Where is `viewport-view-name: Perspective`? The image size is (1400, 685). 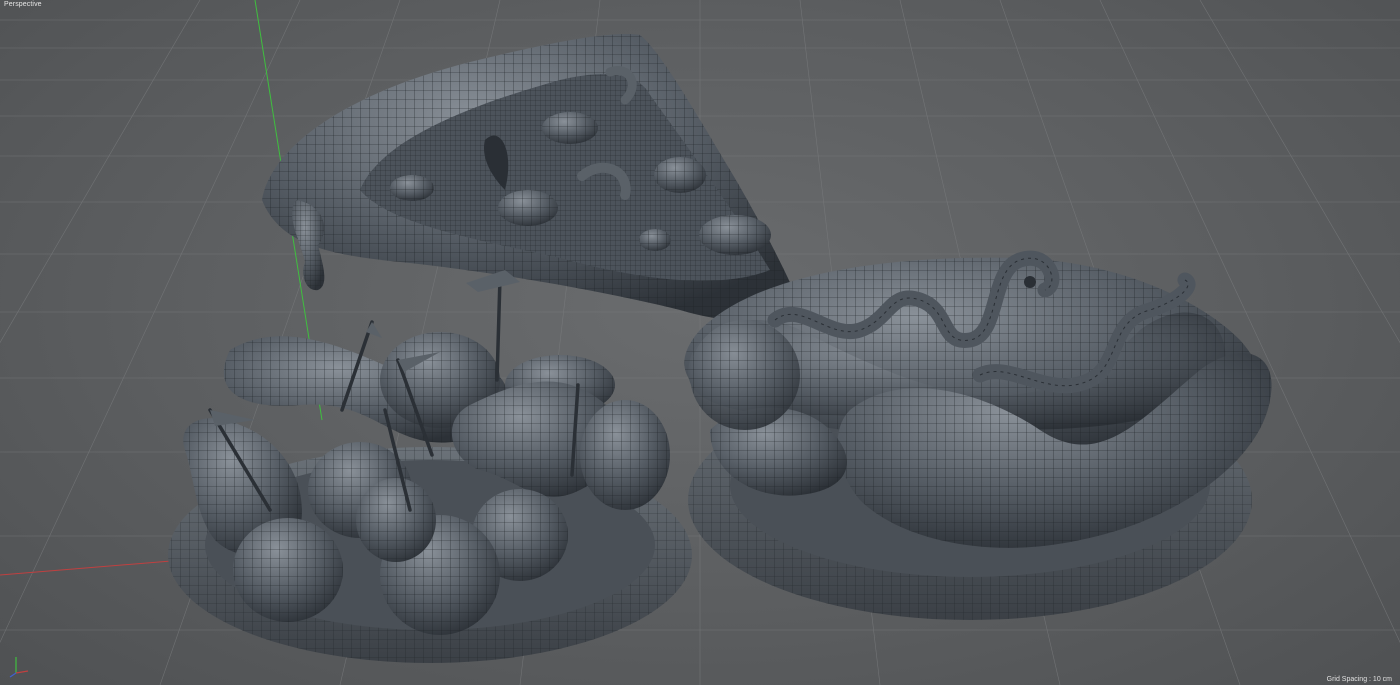 viewport-view-name: Perspective is located at coordinates (23, 4).